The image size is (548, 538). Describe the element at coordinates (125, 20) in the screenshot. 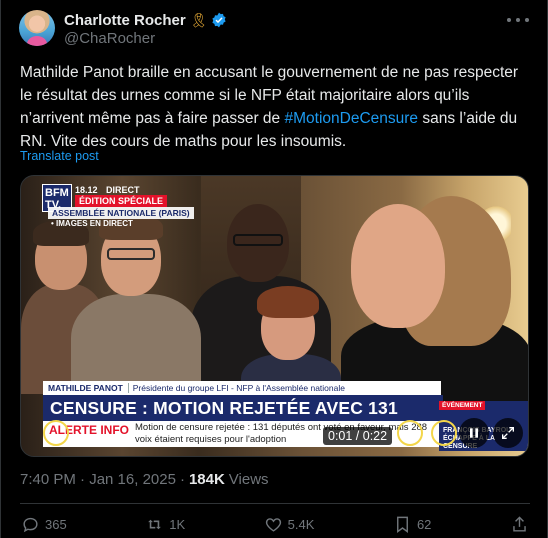

I see `author-display-name: Charlotte Rocher` at that location.